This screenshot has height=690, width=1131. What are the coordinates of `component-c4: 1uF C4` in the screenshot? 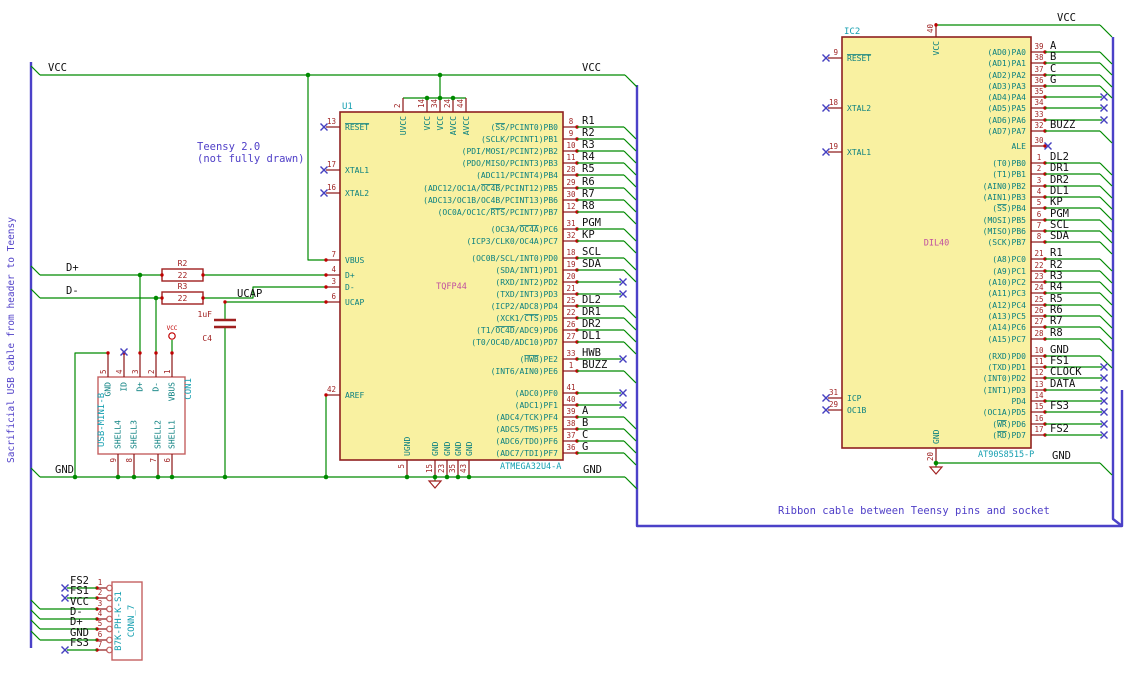 It's located at (217, 326).